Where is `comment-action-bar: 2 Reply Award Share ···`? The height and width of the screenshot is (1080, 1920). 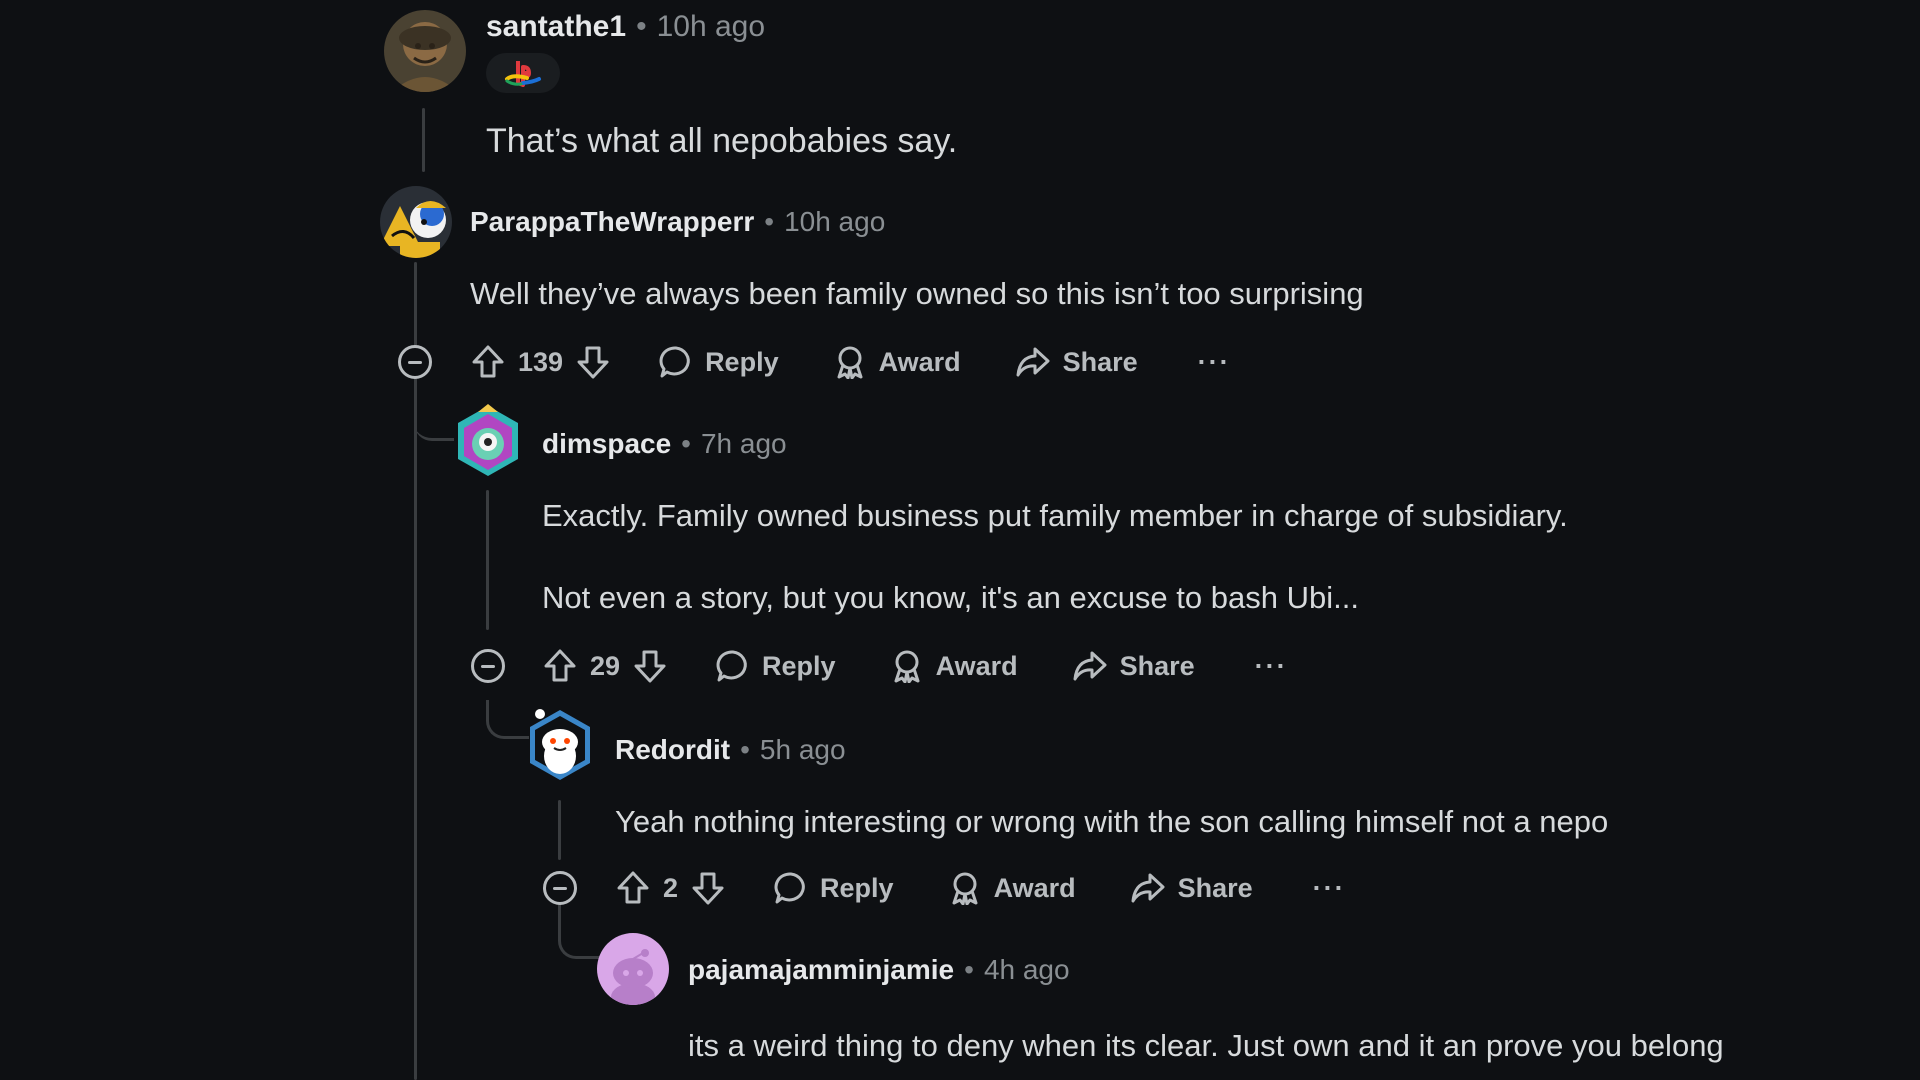
comment-action-bar: 2 Reply Award Share ··· is located at coordinates (980, 888).